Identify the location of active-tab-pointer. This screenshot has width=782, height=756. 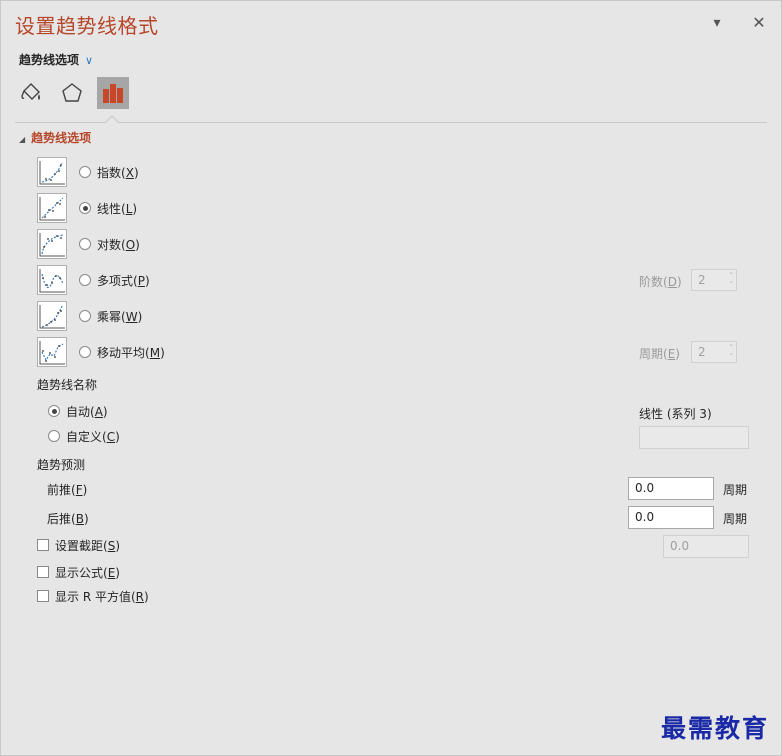
(112, 119).